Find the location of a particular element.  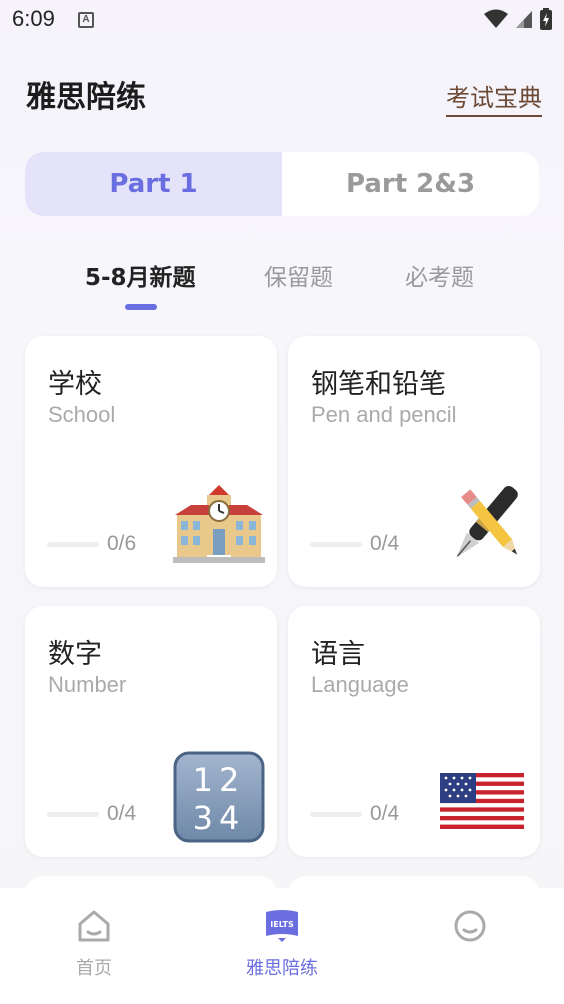

card-progress: 0/6 is located at coordinates (122, 543).